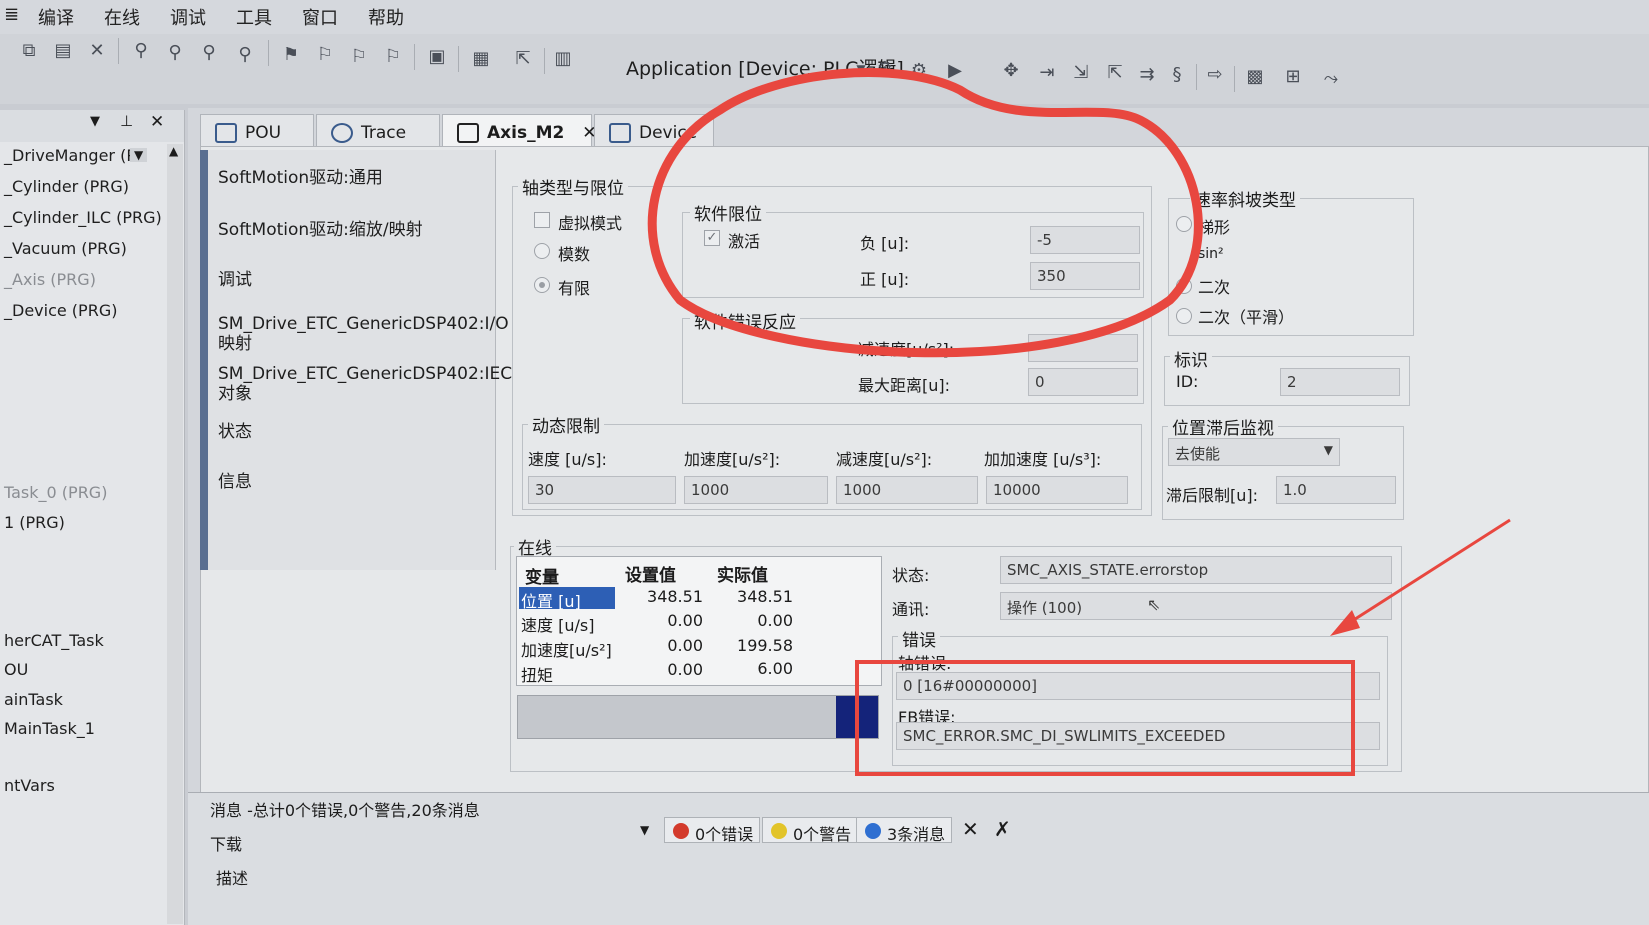 The height and width of the screenshot is (925, 1649). What do you see at coordinates (1083, 382) in the screenshot?
I see `max-distance-input: 0` at bounding box center [1083, 382].